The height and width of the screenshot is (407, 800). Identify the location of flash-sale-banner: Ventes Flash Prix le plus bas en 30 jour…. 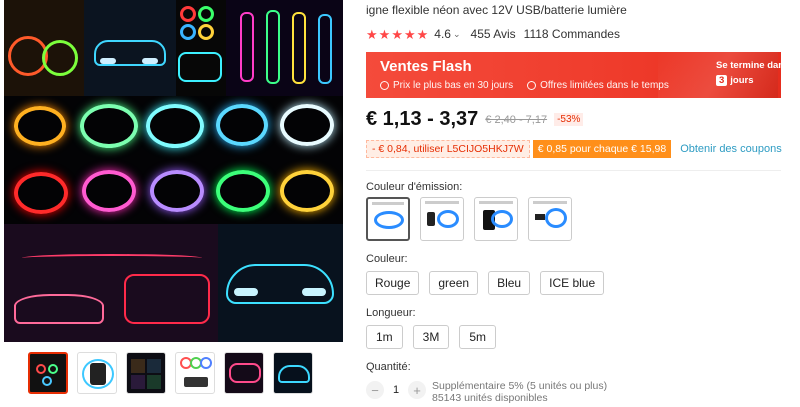
(573, 75).